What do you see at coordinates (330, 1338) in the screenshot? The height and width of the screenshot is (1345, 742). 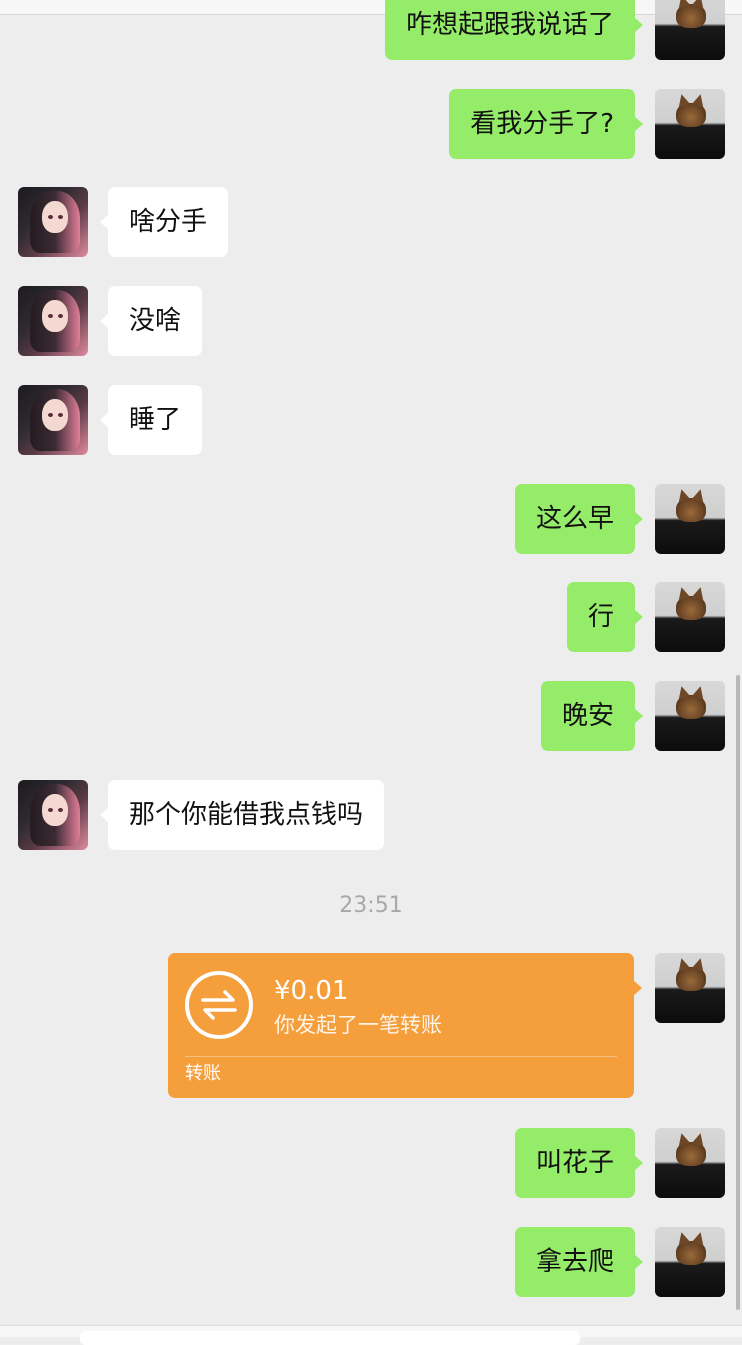 I see `message-input` at bounding box center [330, 1338].